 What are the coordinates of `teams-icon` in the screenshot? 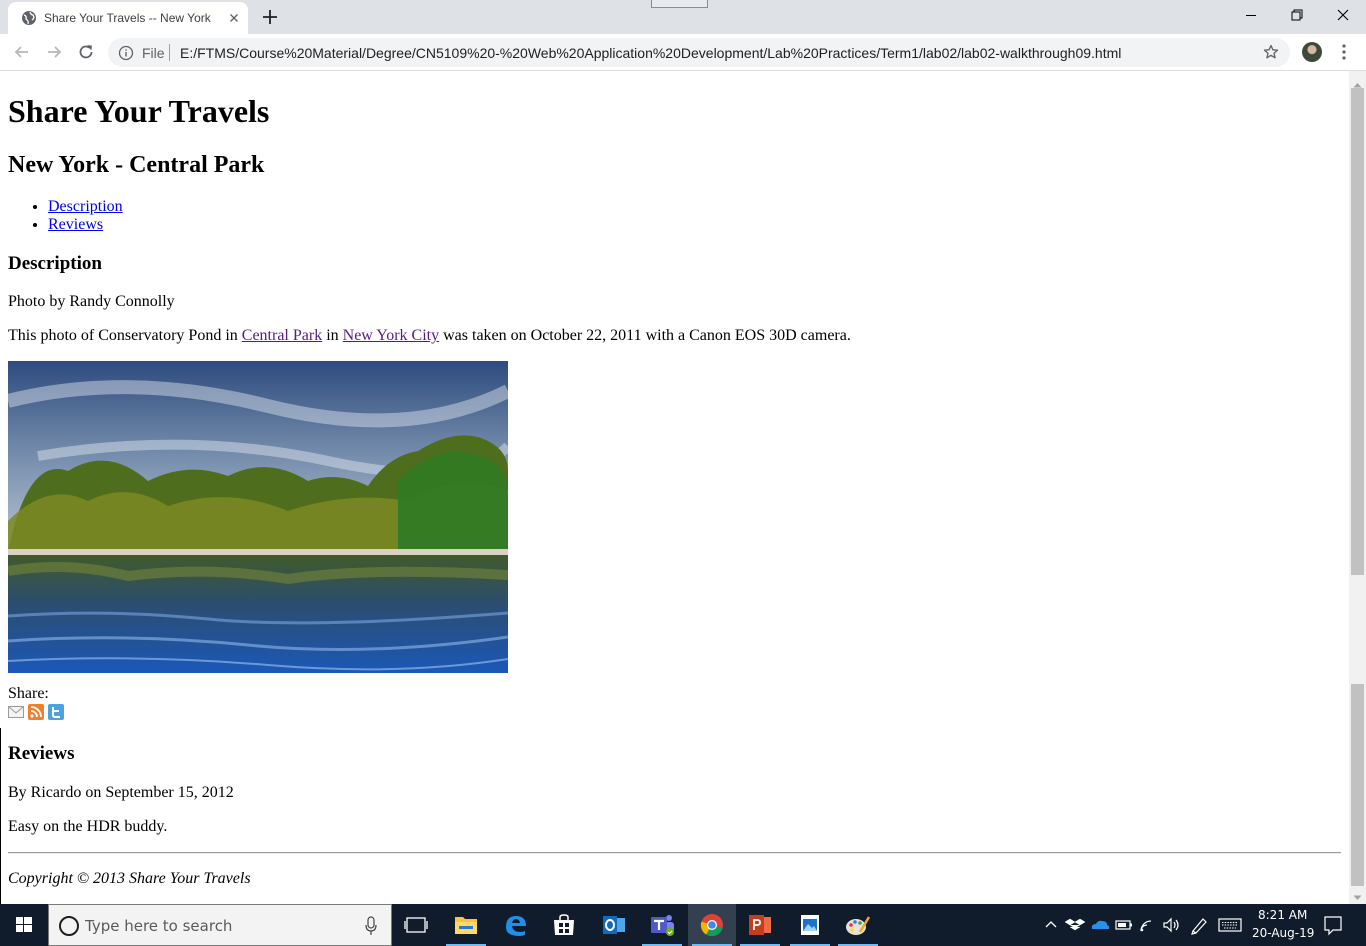 It's located at (662, 925).